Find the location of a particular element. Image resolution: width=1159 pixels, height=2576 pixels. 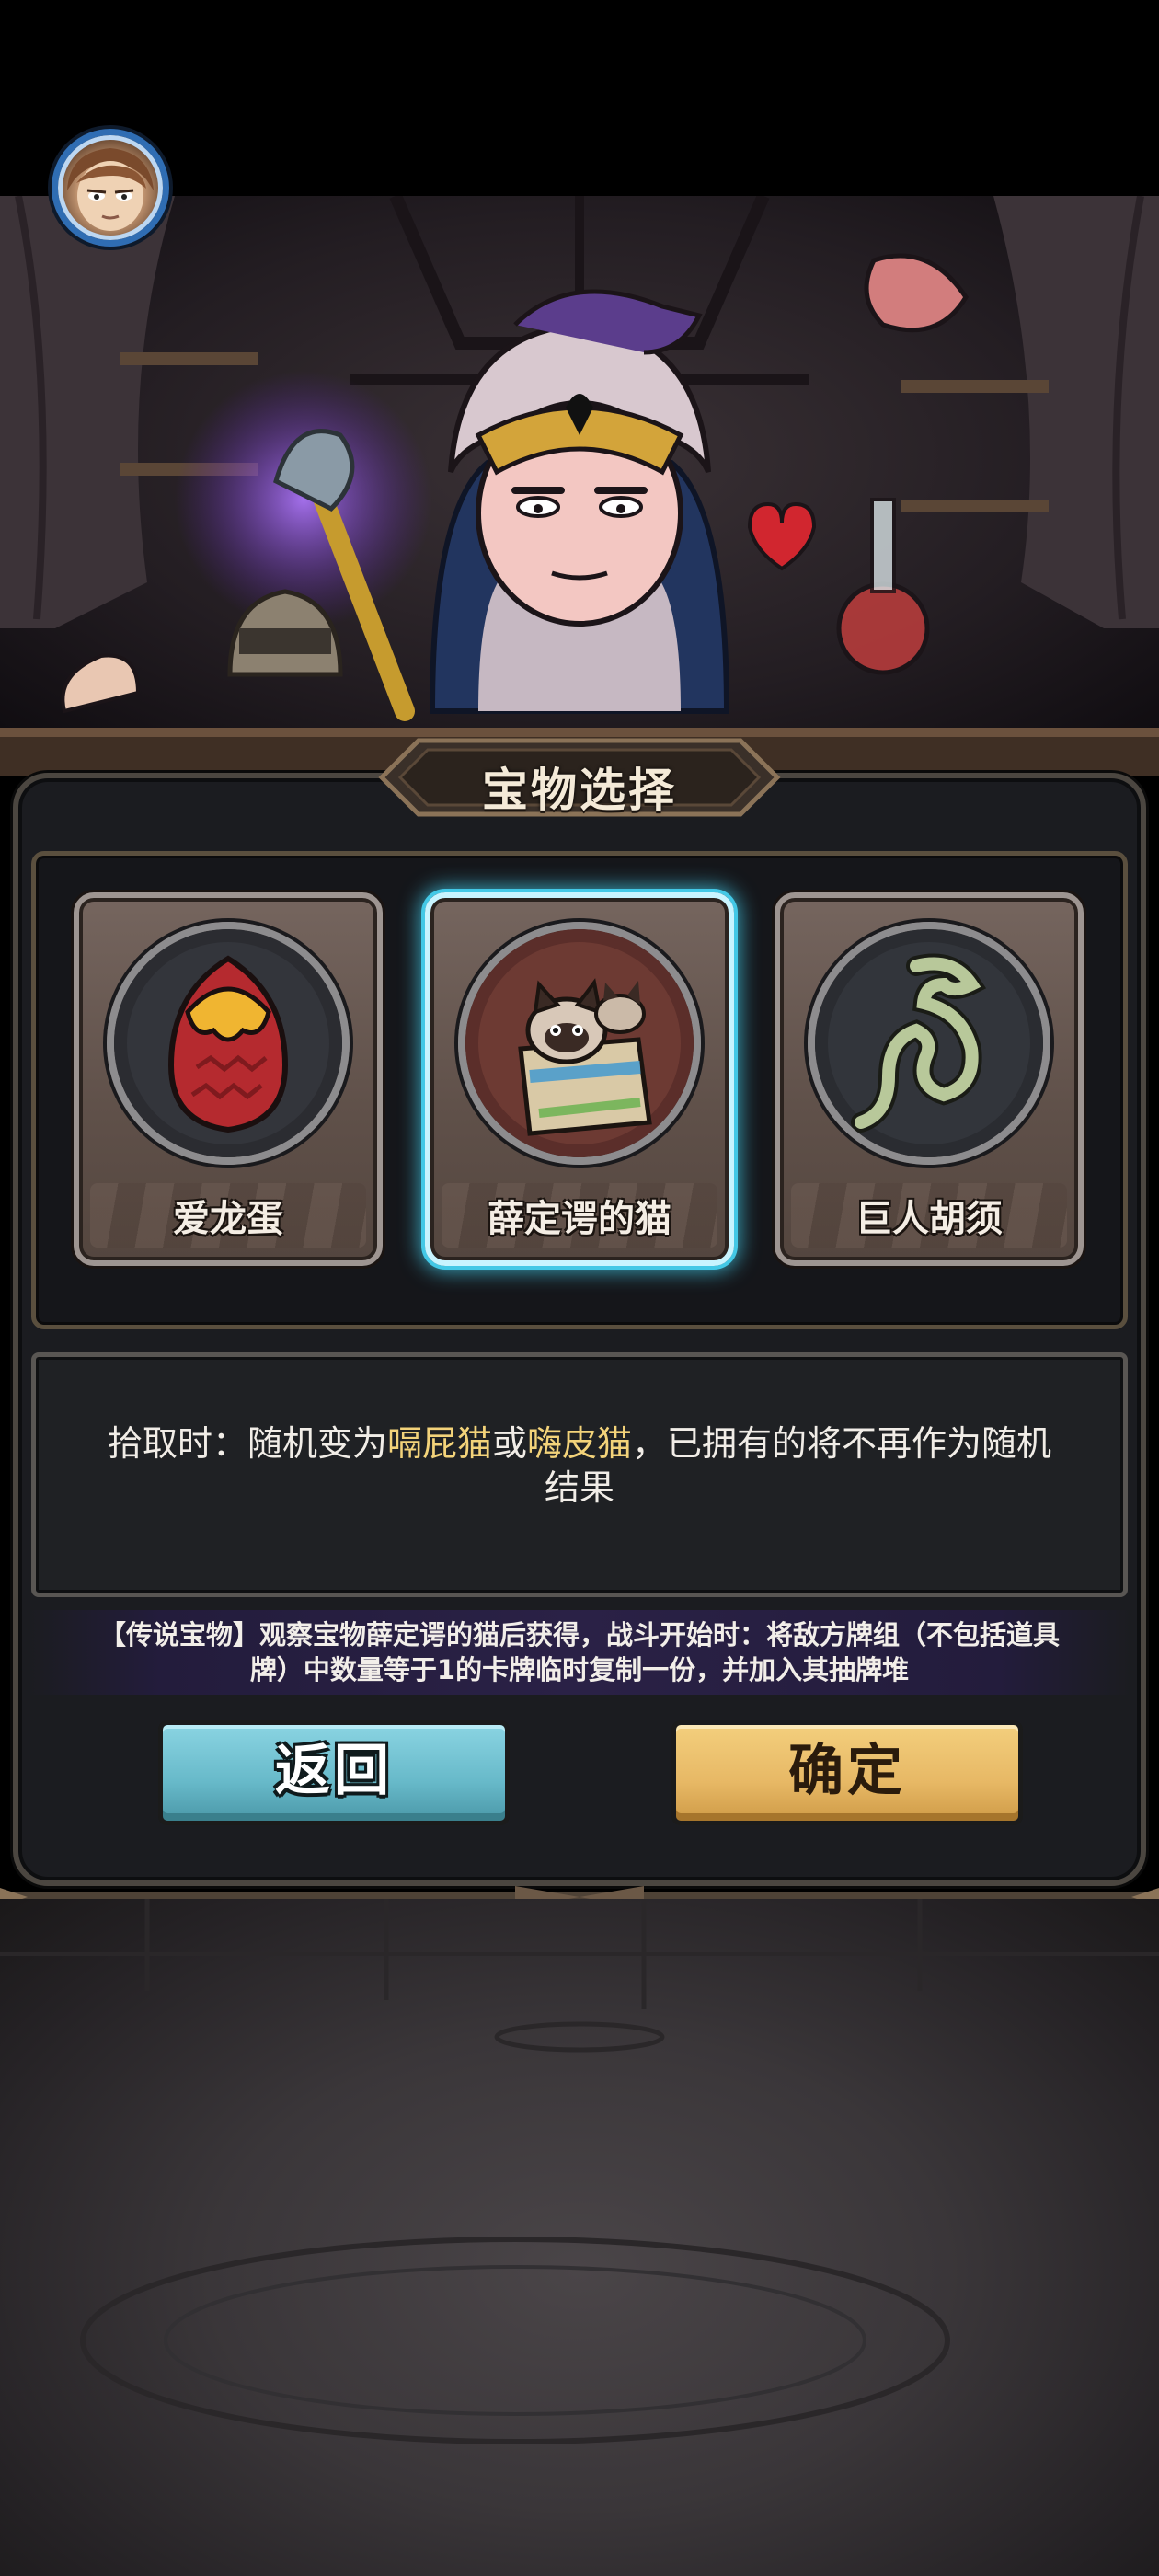

keyword-happy-cat: 嗨皮猫 is located at coordinates (580, 1443).